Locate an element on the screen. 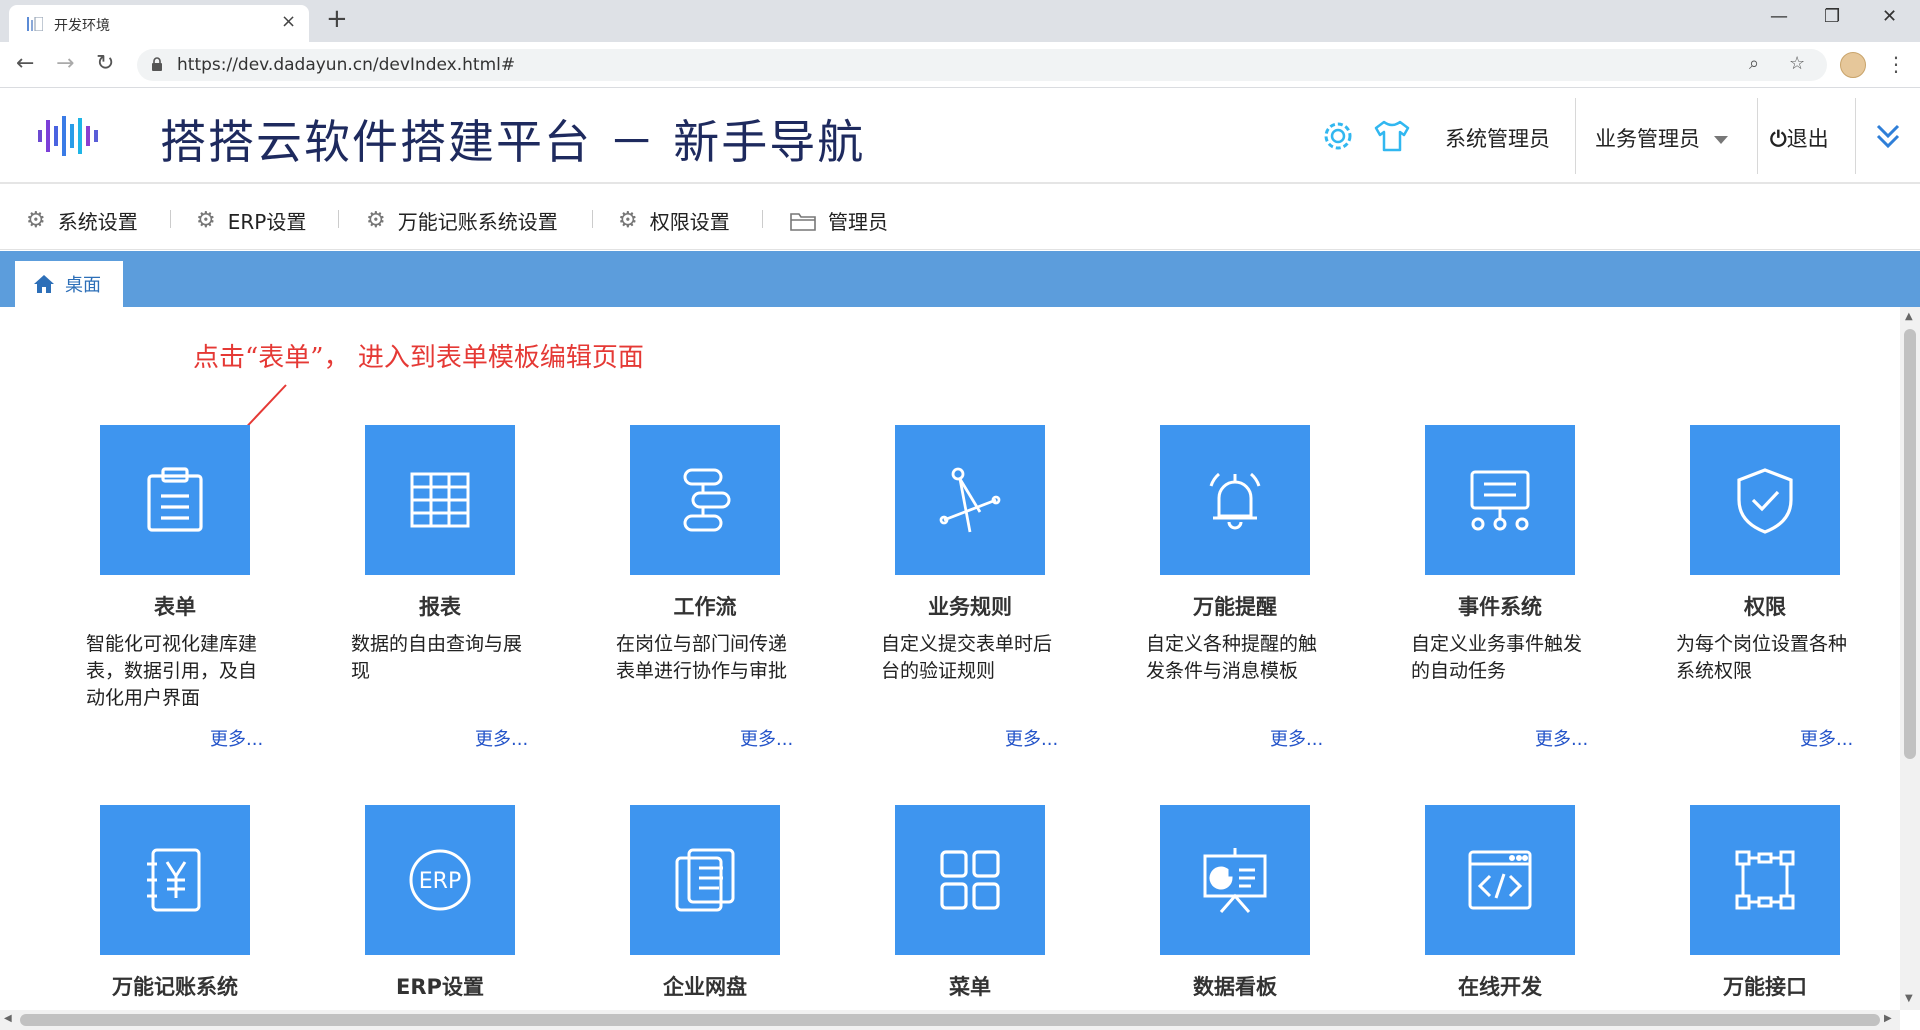 The height and width of the screenshot is (1030, 1920). page-title: 搭搭云软件搭建平台 － 新手导航 is located at coordinates (513, 142).